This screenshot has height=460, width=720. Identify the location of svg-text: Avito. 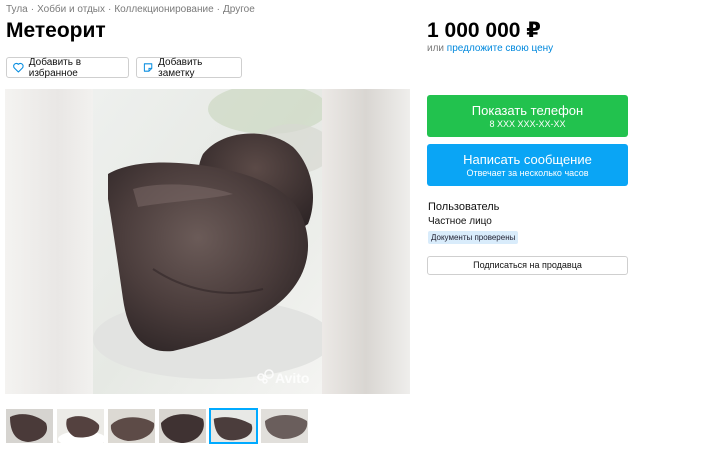
(292, 378).